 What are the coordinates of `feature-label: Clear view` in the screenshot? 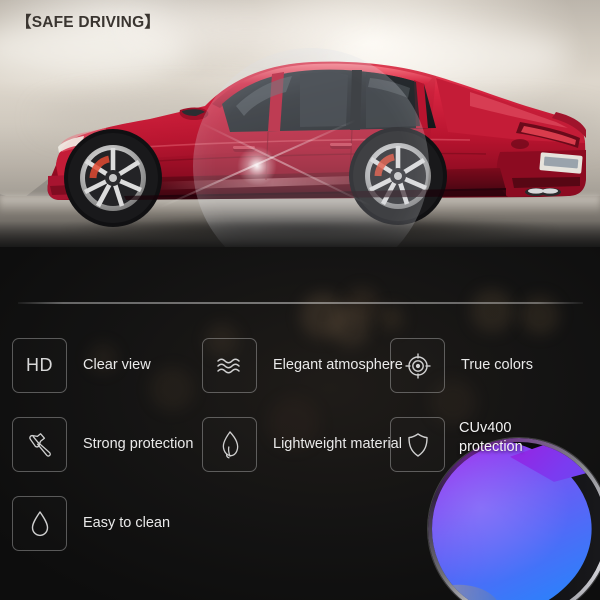 It's located at (117, 365).